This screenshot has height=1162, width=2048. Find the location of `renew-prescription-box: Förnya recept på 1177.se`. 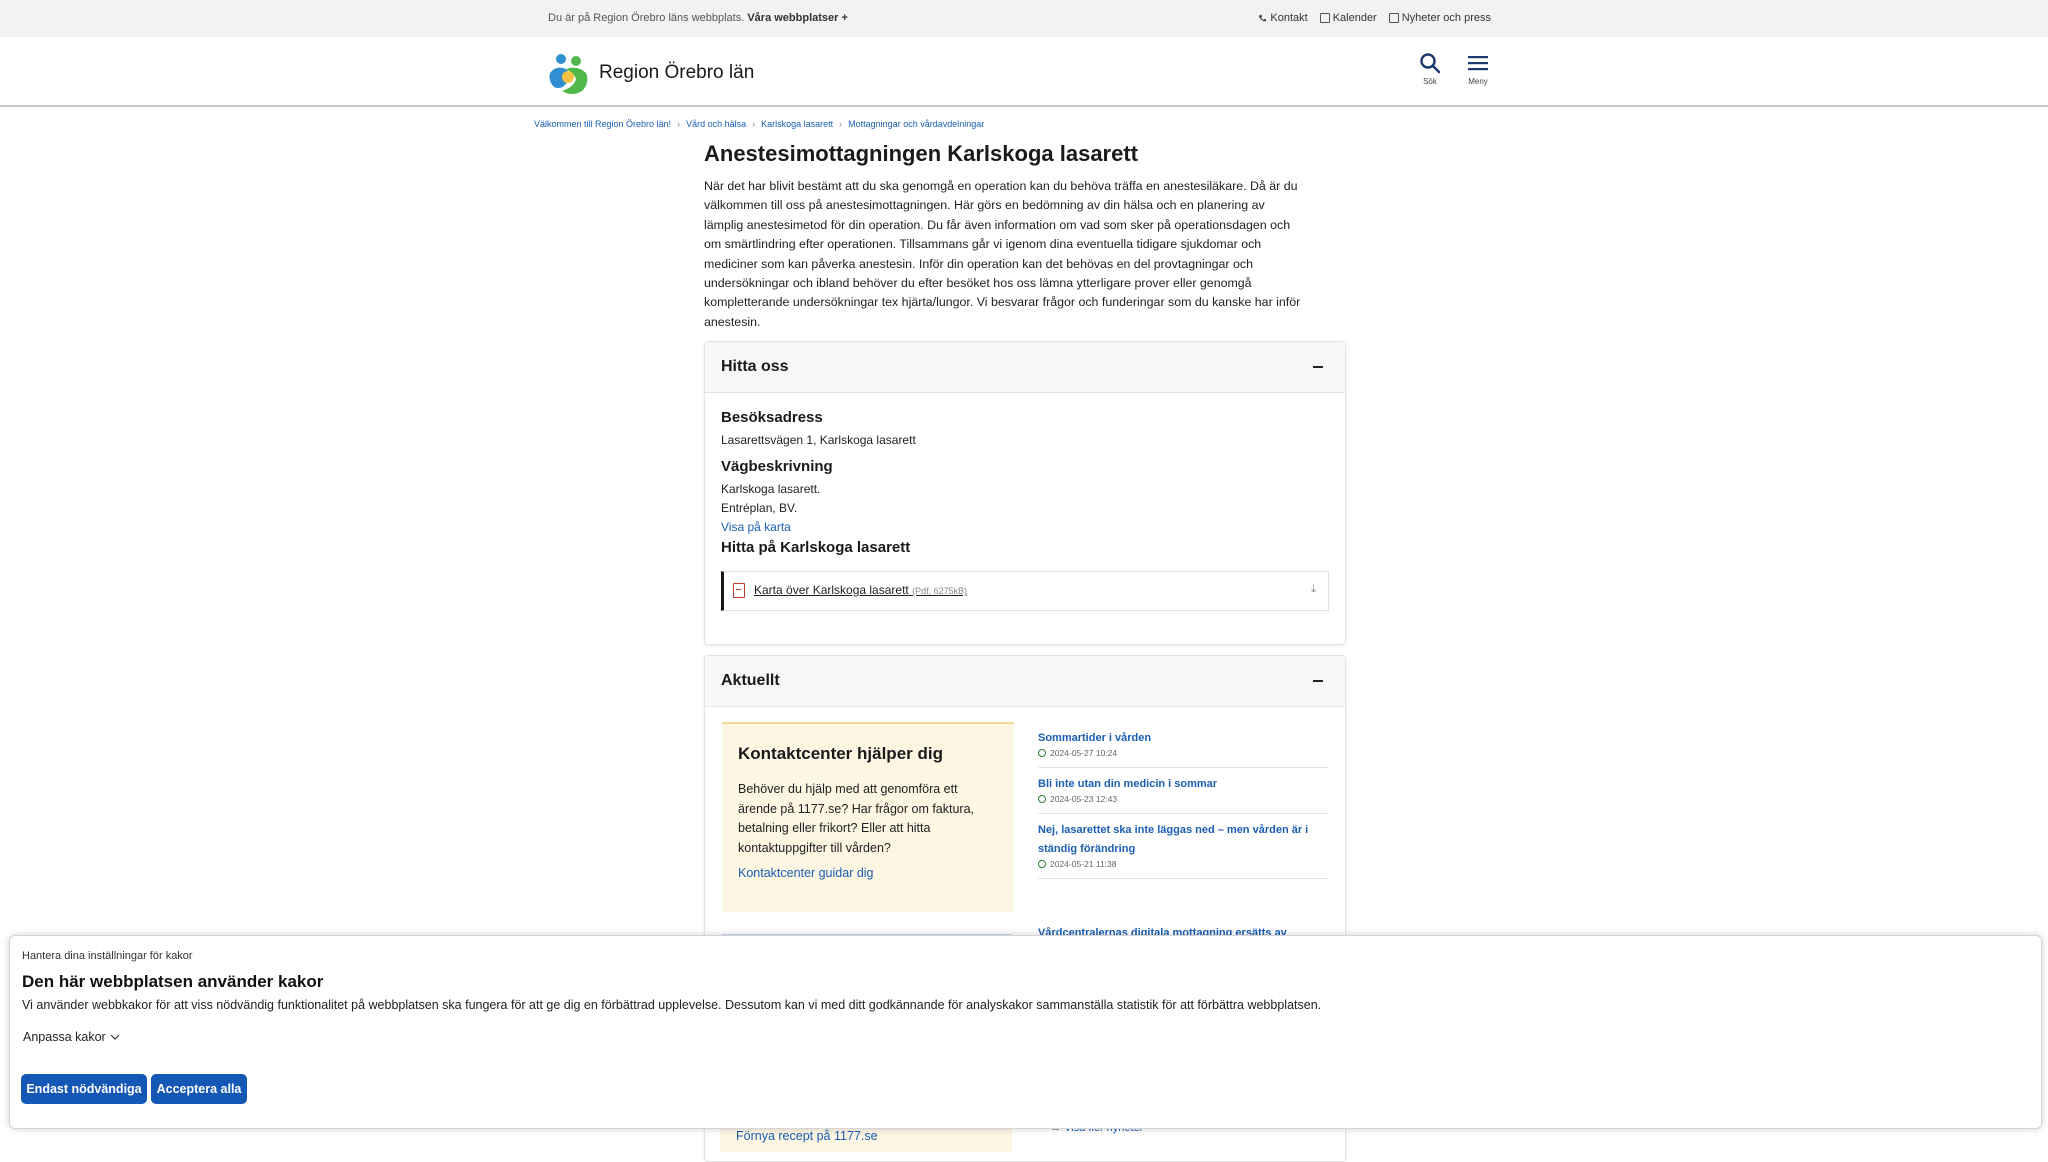

renew-prescription-box: Förnya recept på 1177.se is located at coordinates (866, 1138).